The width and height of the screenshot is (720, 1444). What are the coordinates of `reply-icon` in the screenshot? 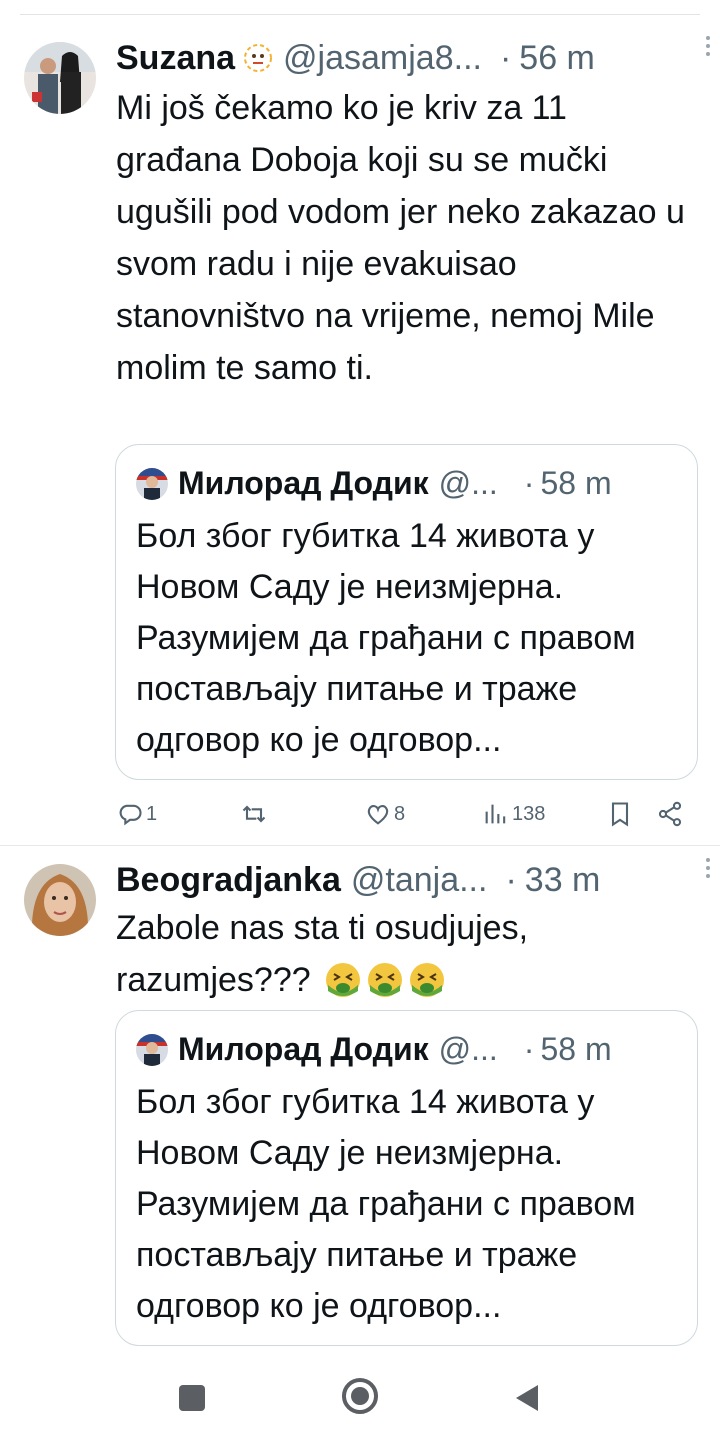 It's located at (130, 815).